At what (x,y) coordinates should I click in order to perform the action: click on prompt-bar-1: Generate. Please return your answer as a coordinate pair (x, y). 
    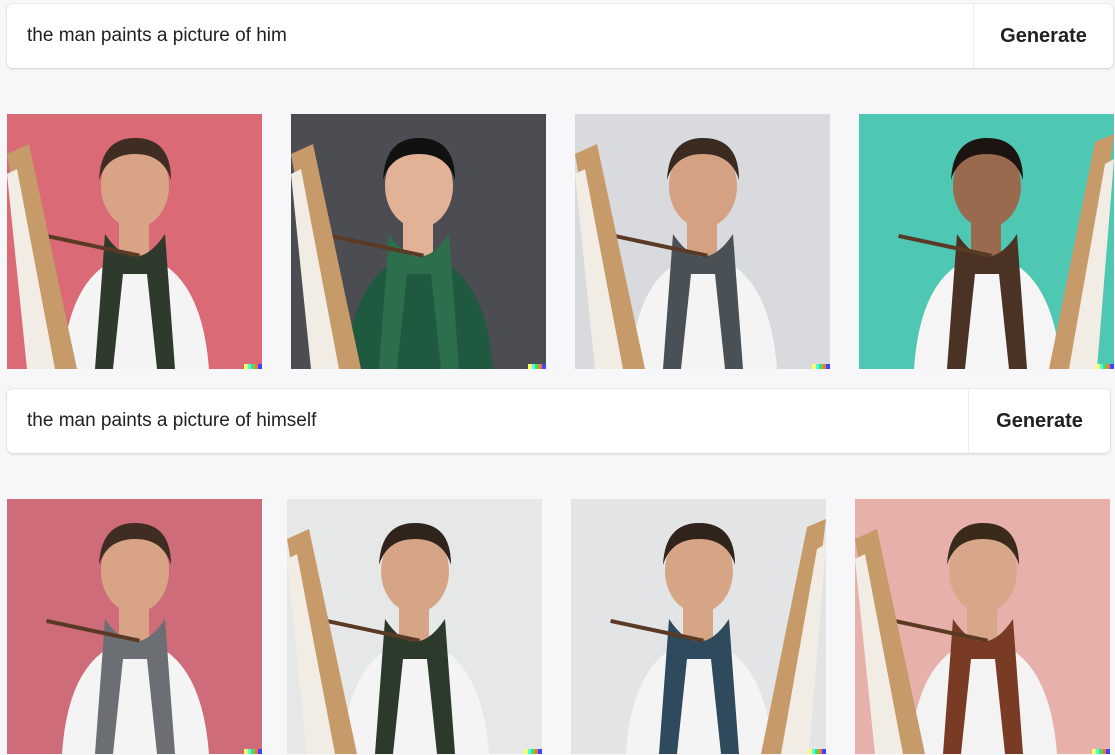
    Looking at the image, I should click on (560, 36).